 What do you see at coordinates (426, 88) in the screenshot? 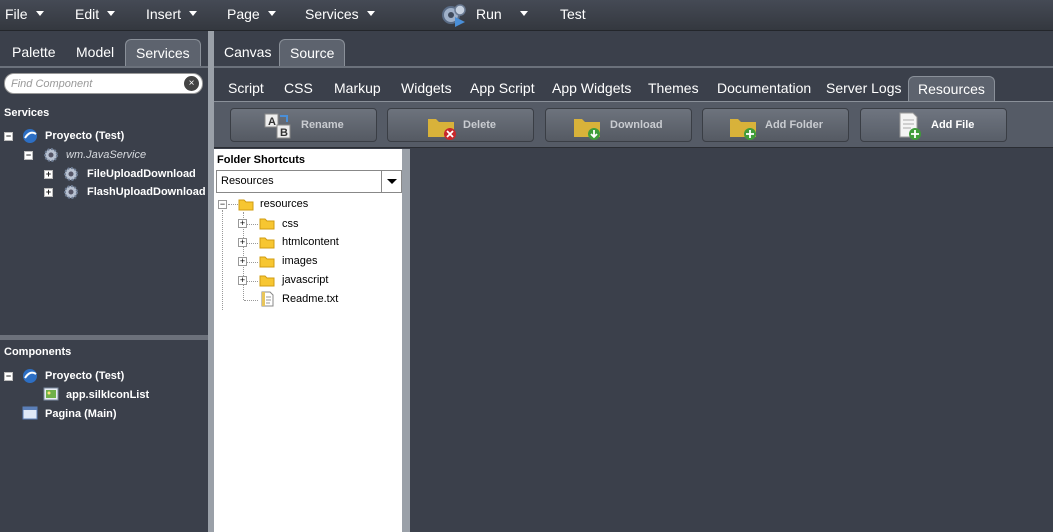
I see `tab-widgets: Widgets` at bounding box center [426, 88].